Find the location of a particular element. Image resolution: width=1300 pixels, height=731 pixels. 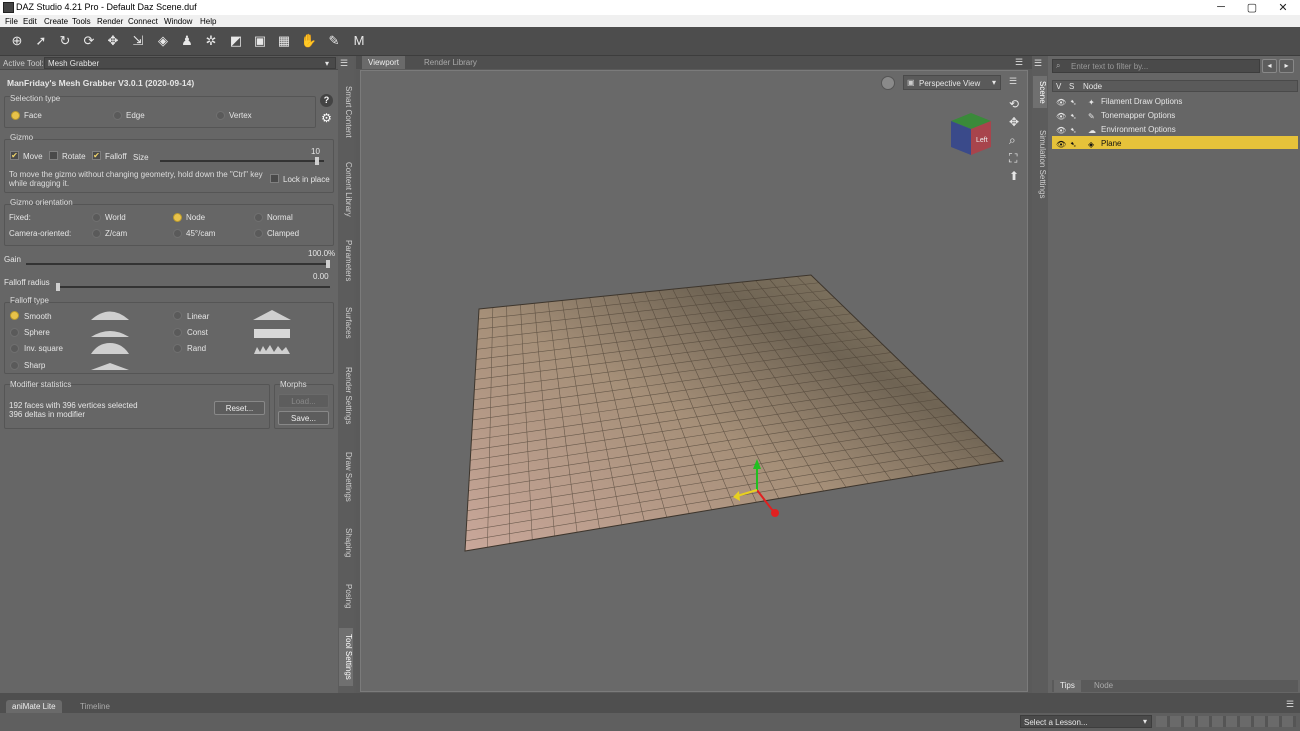

region-navigator-icon: ▦ is located at coordinates (284, 41).